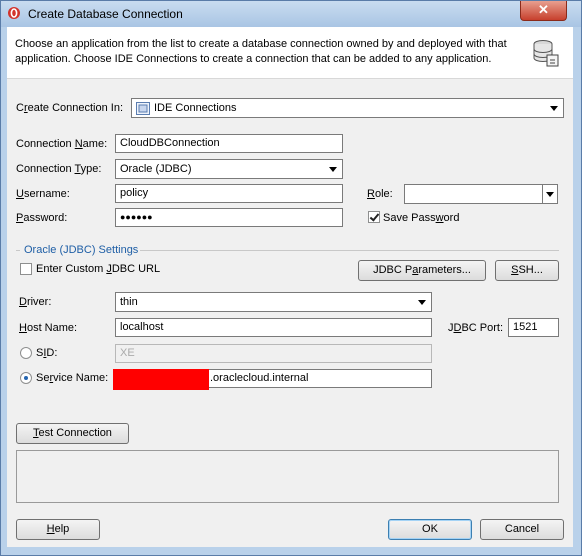 This screenshot has width=582, height=556. Describe the element at coordinates (229, 143) in the screenshot. I see `connection-name-input: CloudDBConnection` at that location.